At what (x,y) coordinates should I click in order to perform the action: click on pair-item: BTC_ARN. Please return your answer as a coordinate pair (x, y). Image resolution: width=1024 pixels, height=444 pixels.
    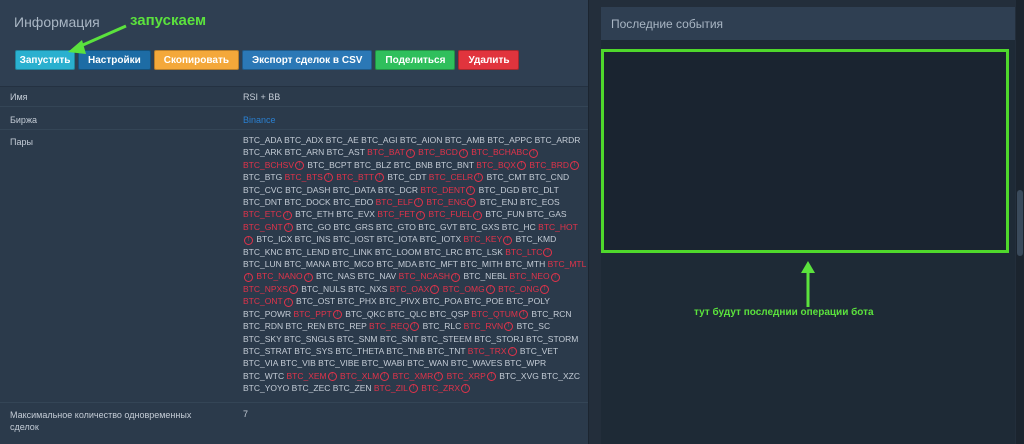
    Looking at the image, I should click on (305, 152).